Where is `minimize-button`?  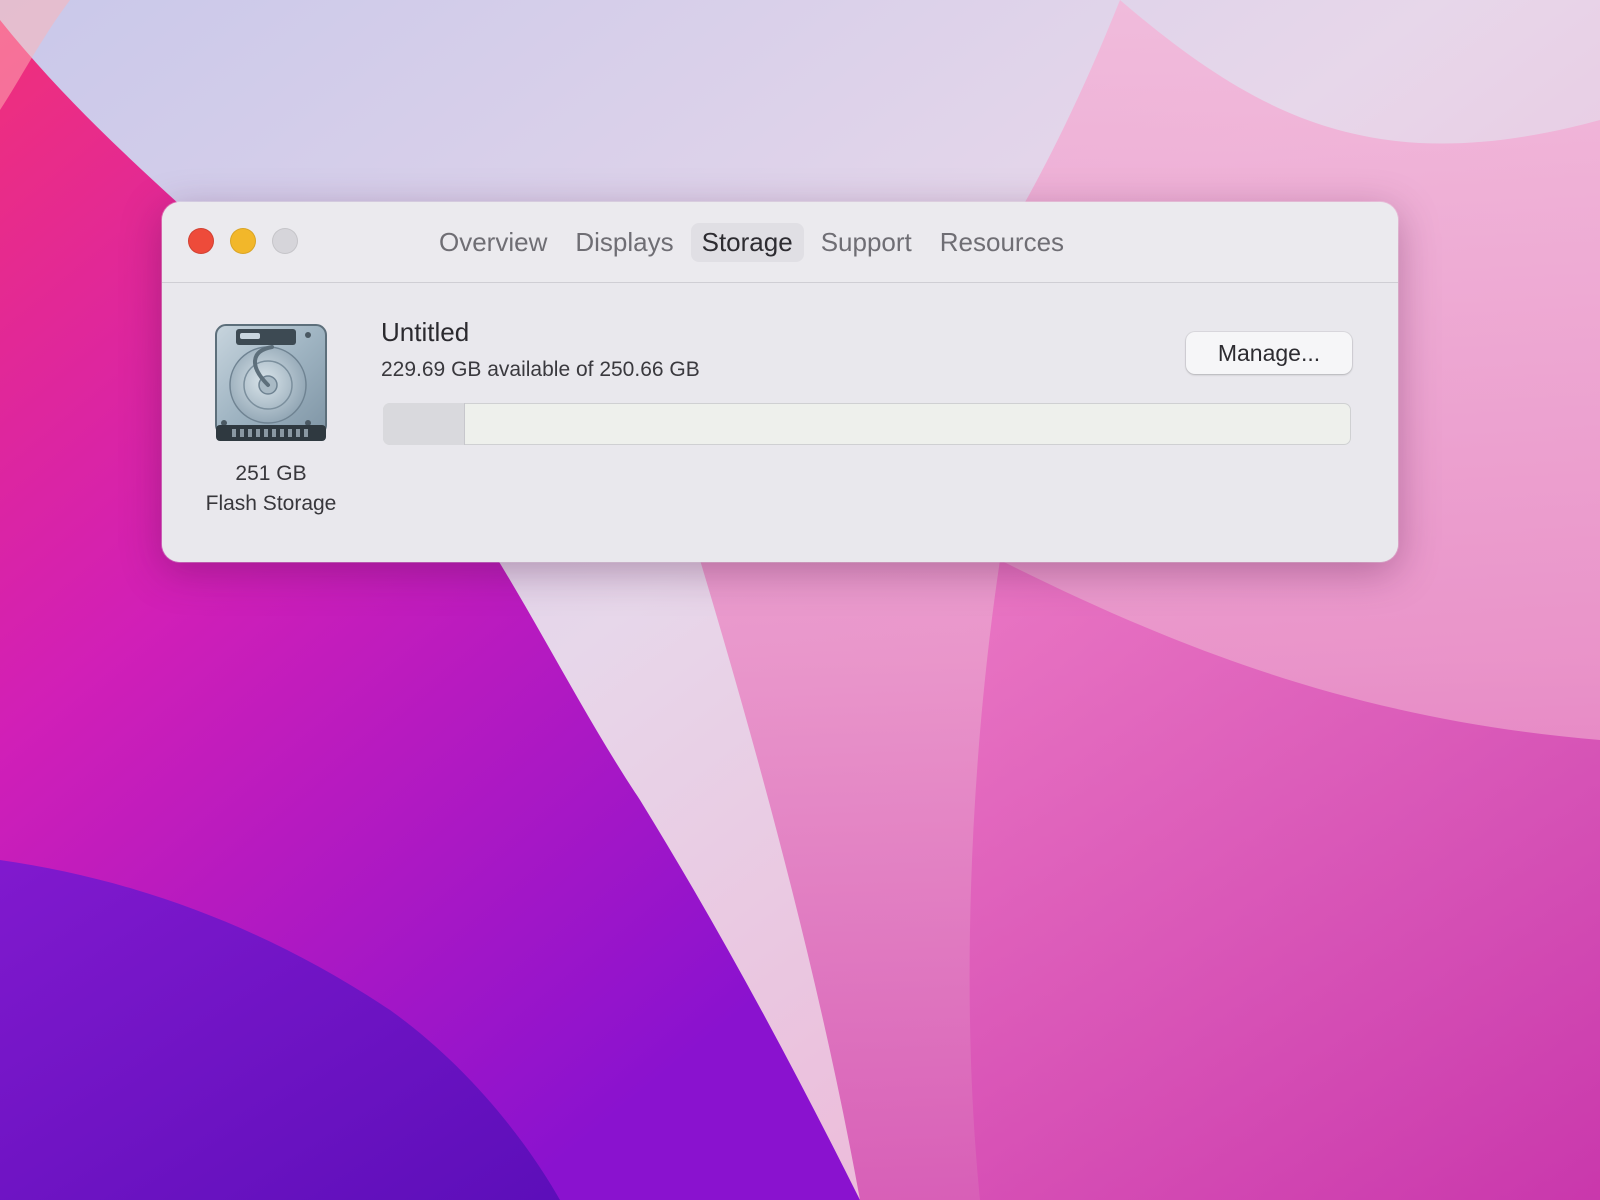
minimize-button is located at coordinates (243, 241).